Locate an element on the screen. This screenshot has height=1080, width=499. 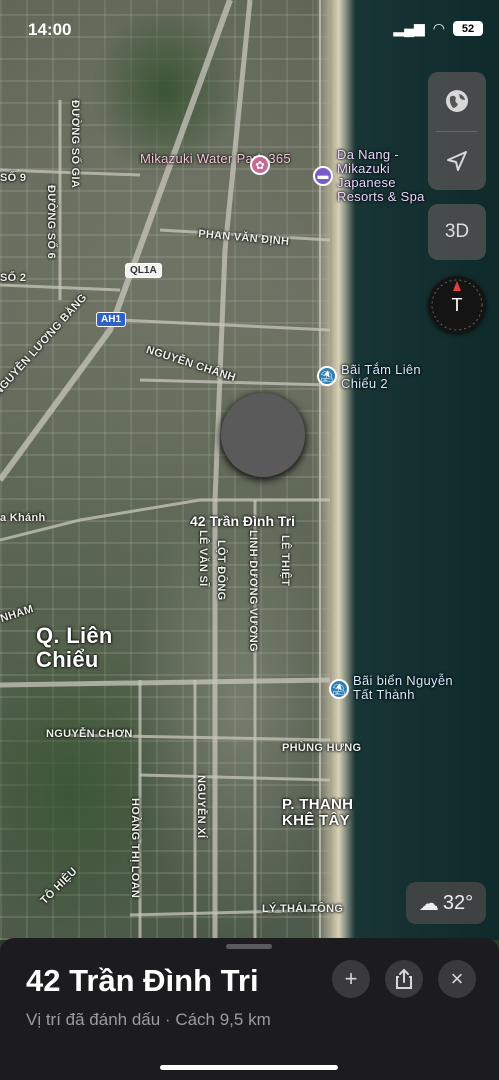
wifi-icon: ◠ is located at coordinates (438, 28).